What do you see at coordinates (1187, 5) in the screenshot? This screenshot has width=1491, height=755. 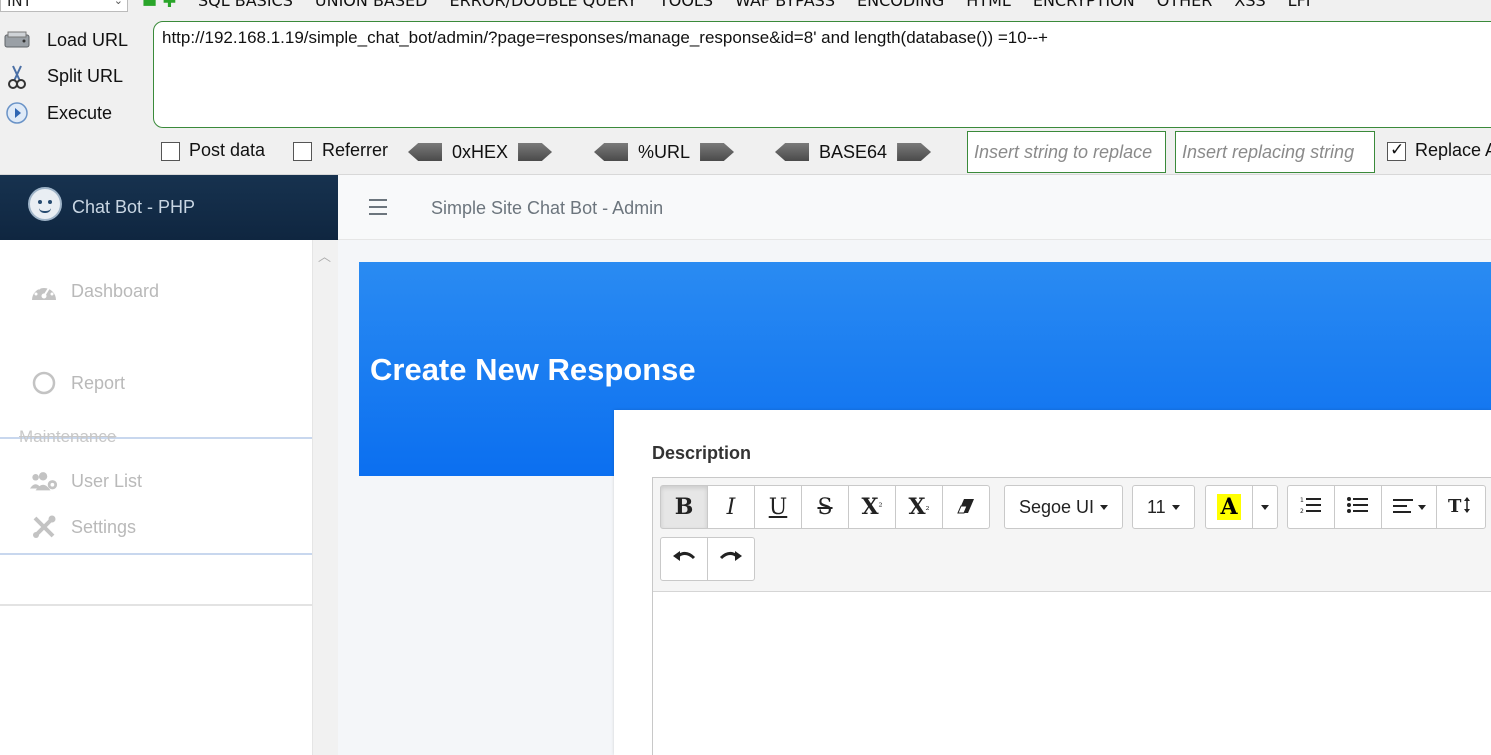 I see `menu-other: OTHER▾` at bounding box center [1187, 5].